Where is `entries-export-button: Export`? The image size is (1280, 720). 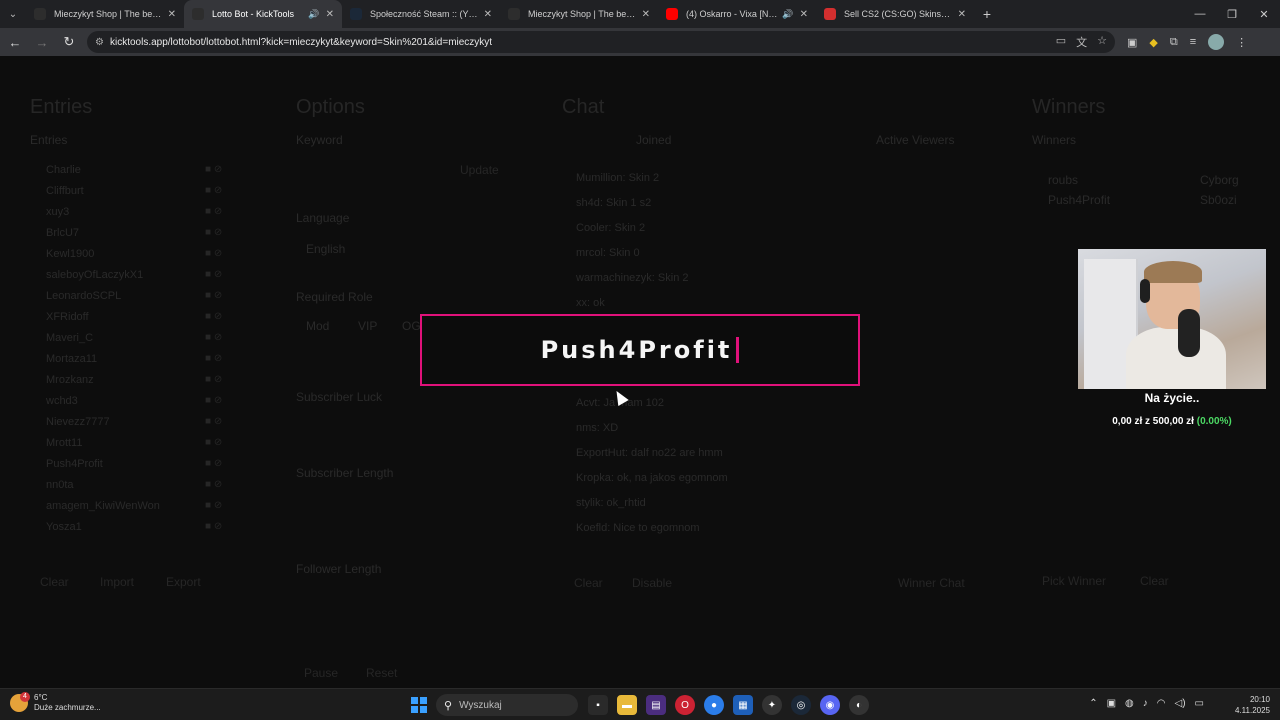
entries-export-button: Export is located at coordinates (183, 582).